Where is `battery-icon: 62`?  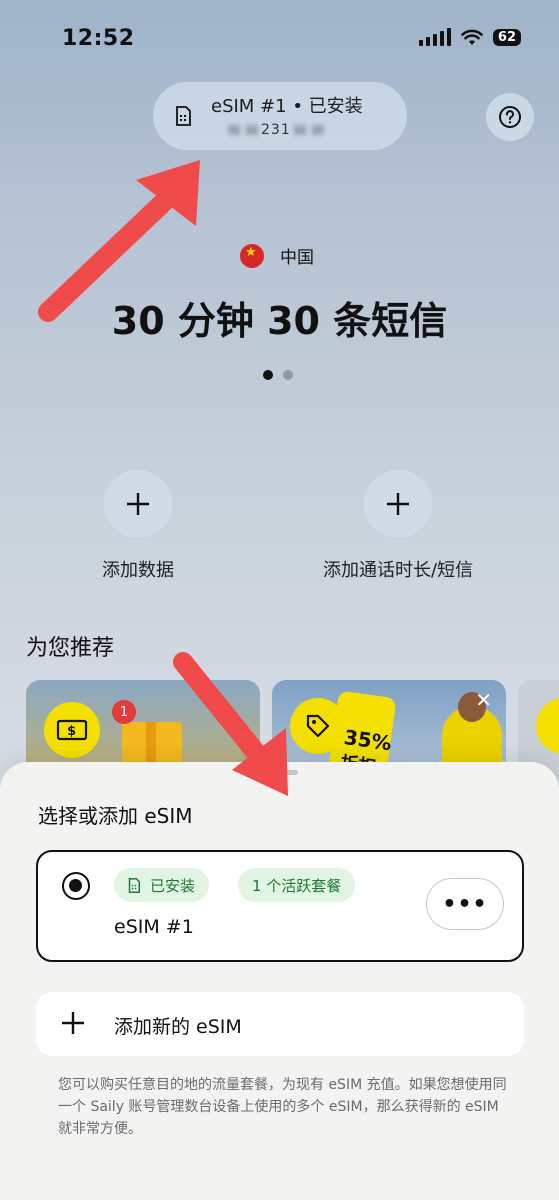
battery-icon: 62 is located at coordinates (506, 37).